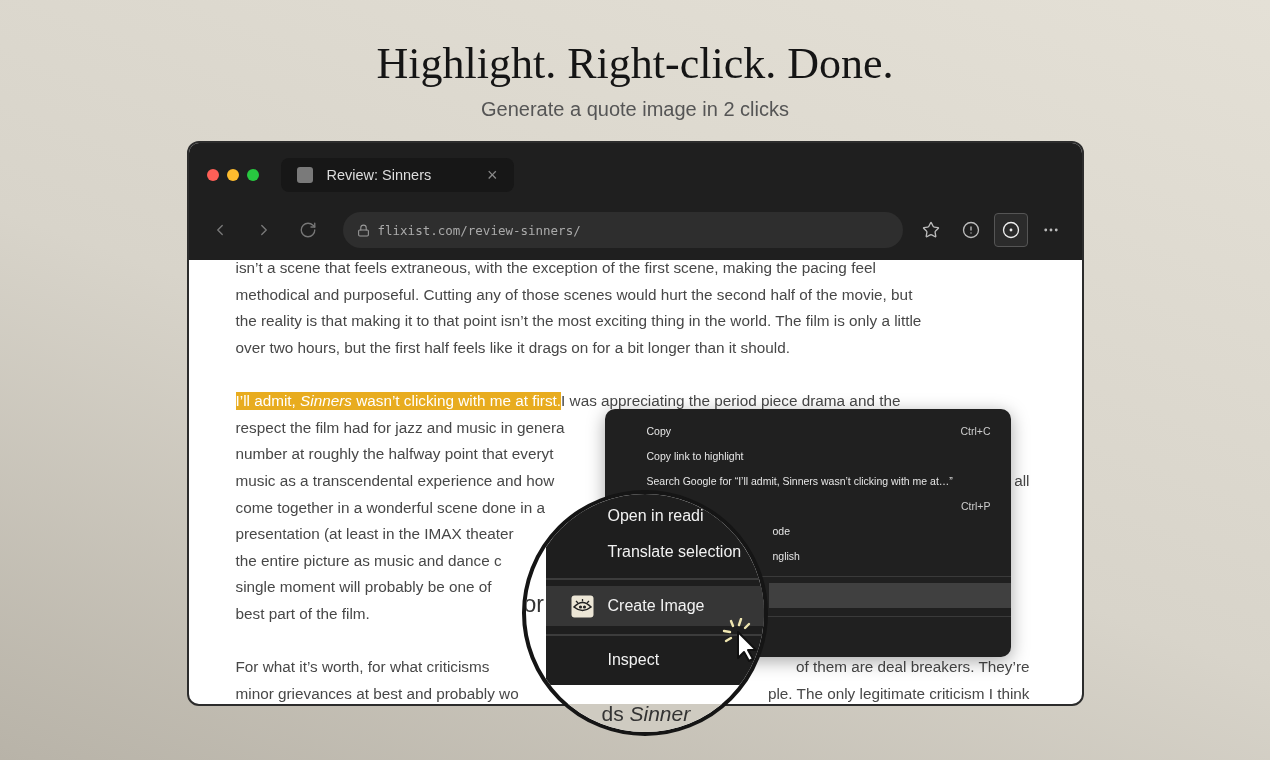 The width and height of the screenshot is (1270, 760). I want to click on headline: Highlight. Right-click. Done., so click(635, 64).